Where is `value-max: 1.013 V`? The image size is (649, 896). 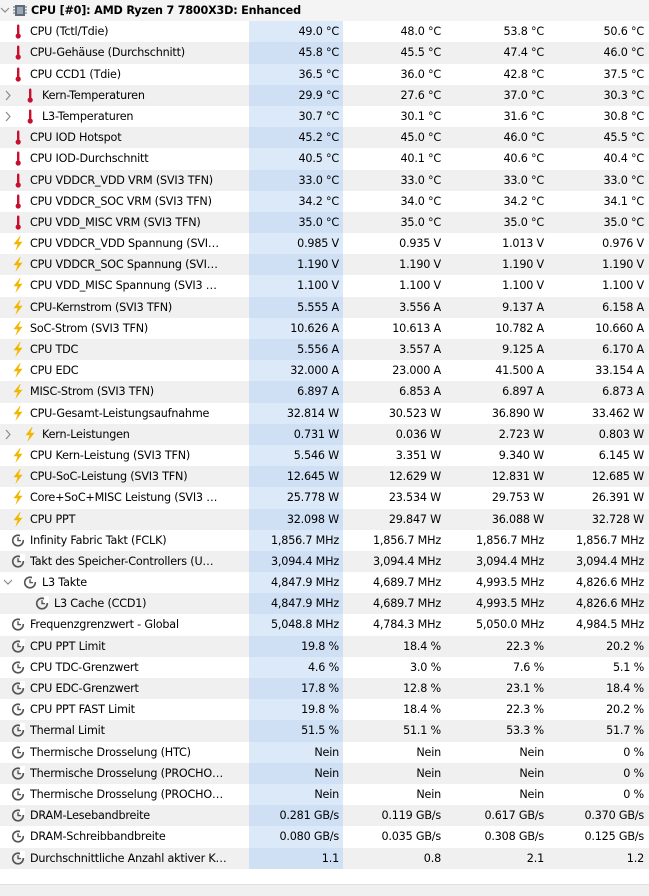 value-max: 1.013 V is located at coordinates (496, 243).